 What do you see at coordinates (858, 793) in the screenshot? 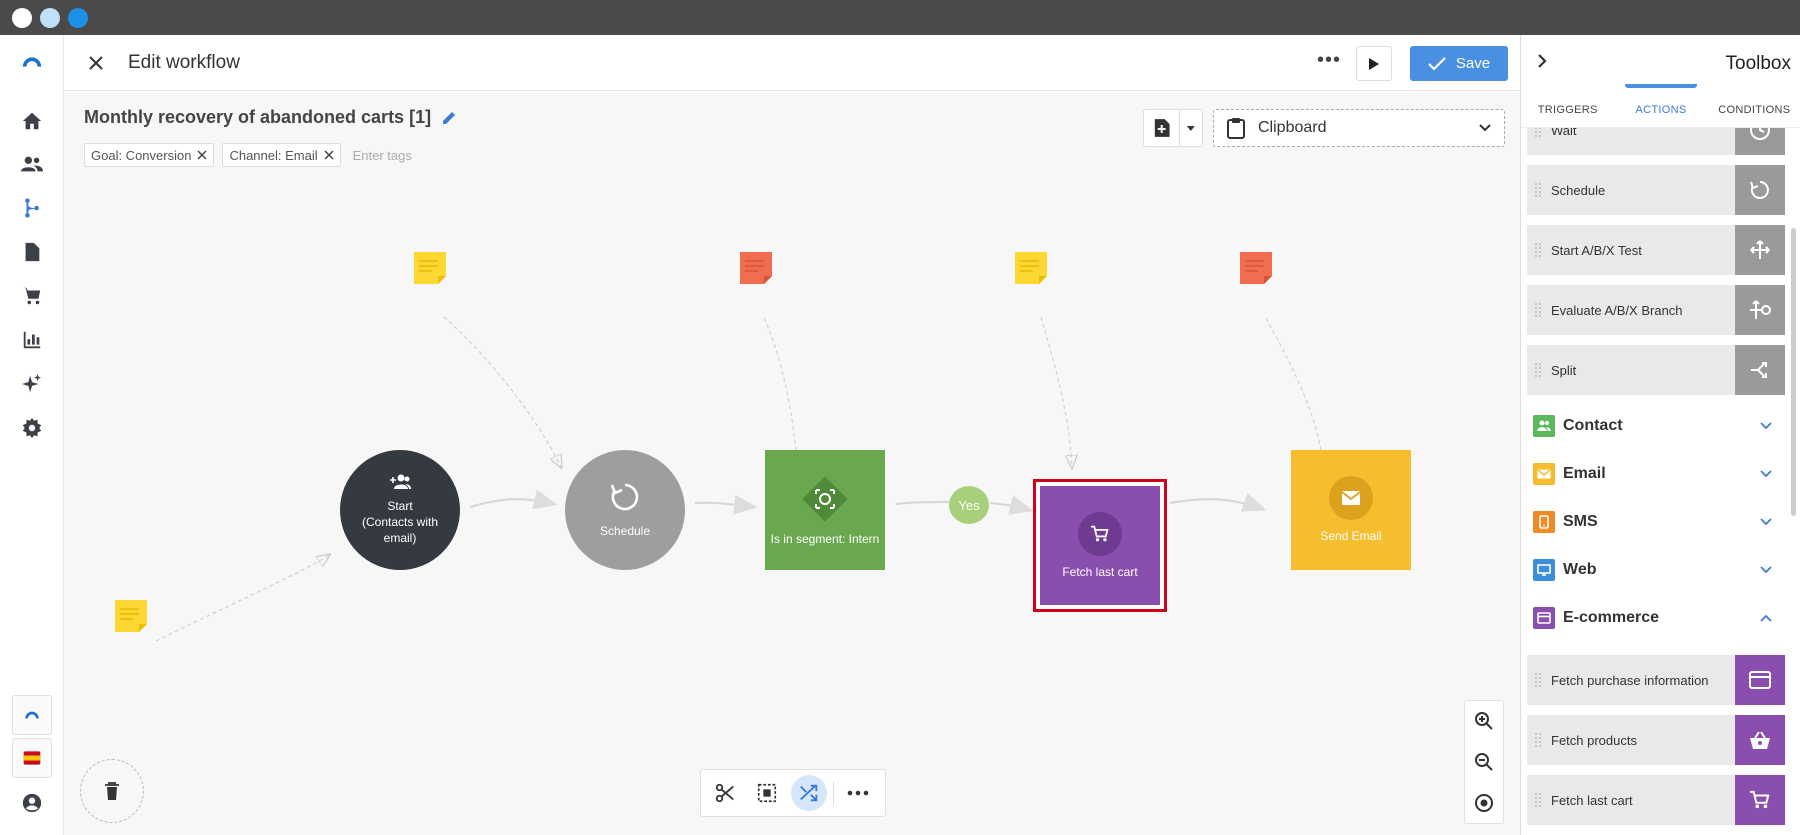
I see `more-horizontal-icon` at bounding box center [858, 793].